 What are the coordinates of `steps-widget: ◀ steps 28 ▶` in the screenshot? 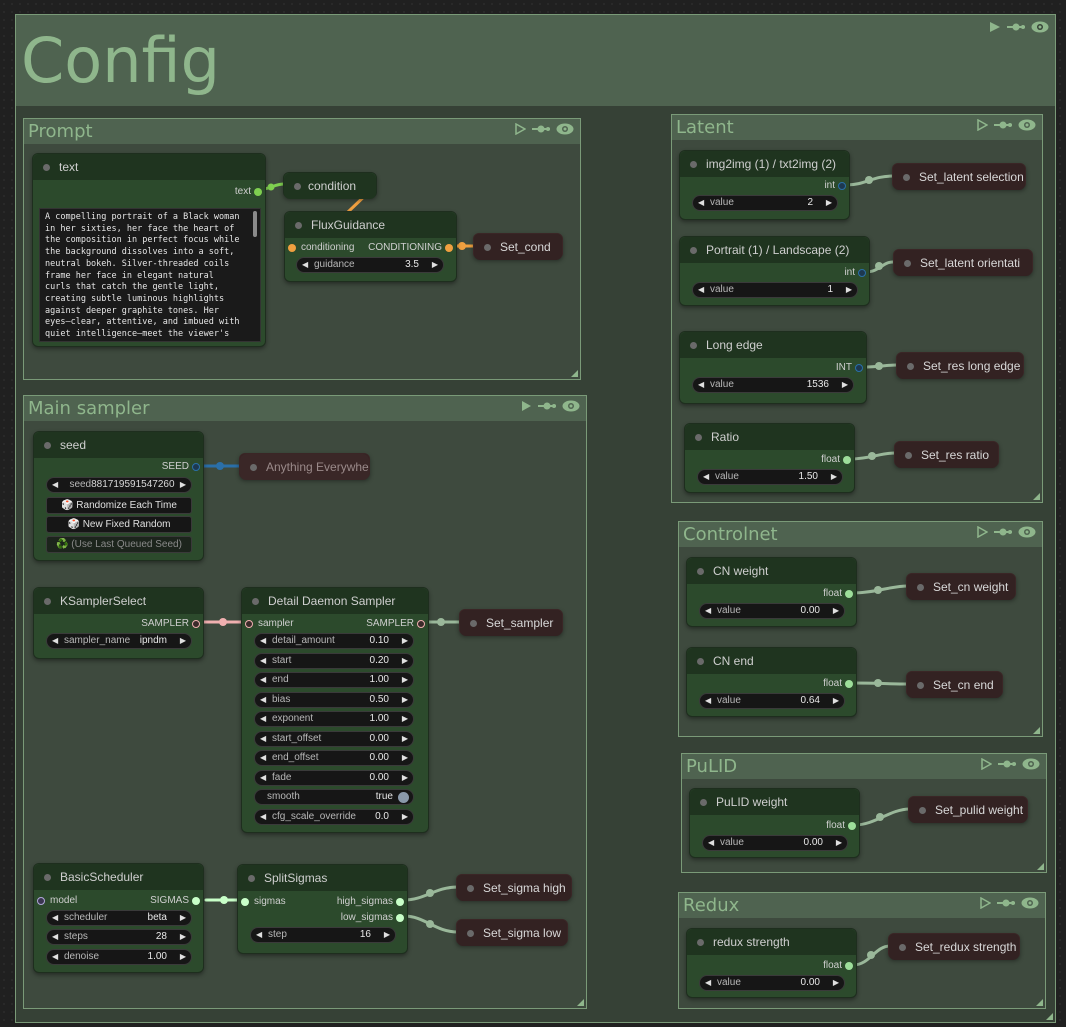 It's located at (119, 937).